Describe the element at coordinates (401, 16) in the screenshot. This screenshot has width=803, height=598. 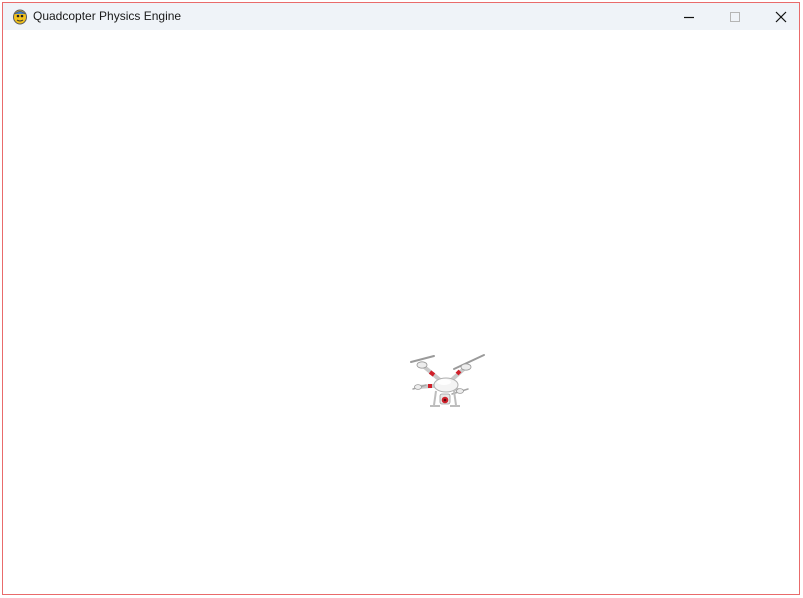
I see `title-bar: Quadcopter Physics Engine` at that location.